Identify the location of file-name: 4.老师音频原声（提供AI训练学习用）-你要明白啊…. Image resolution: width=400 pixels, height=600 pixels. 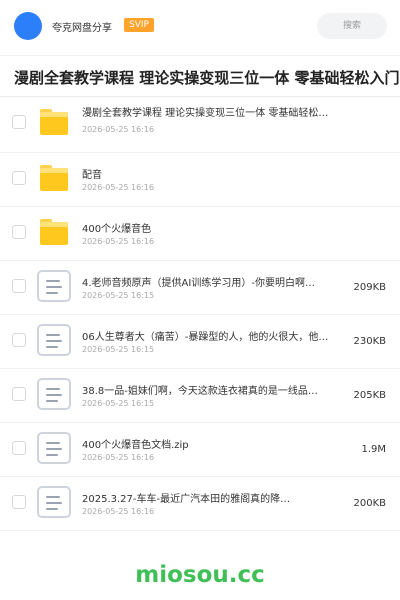
(198, 283).